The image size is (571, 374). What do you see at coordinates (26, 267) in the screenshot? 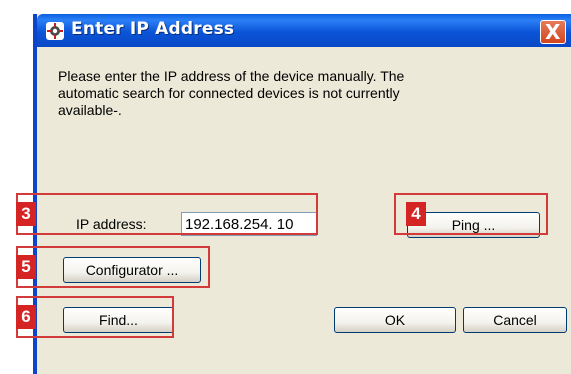
I see `callout-number-configurator: 5` at bounding box center [26, 267].